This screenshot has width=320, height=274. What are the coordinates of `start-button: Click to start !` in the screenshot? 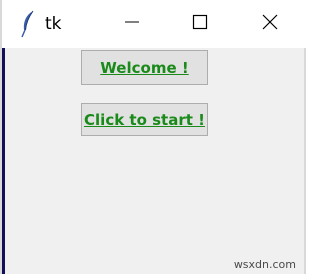 It's located at (144, 119).